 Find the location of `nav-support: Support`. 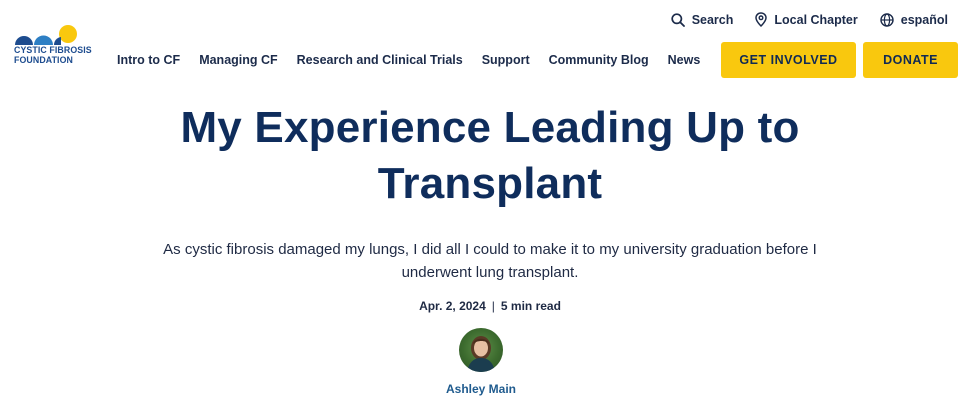

nav-support: Support is located at coordinates (506, 60).